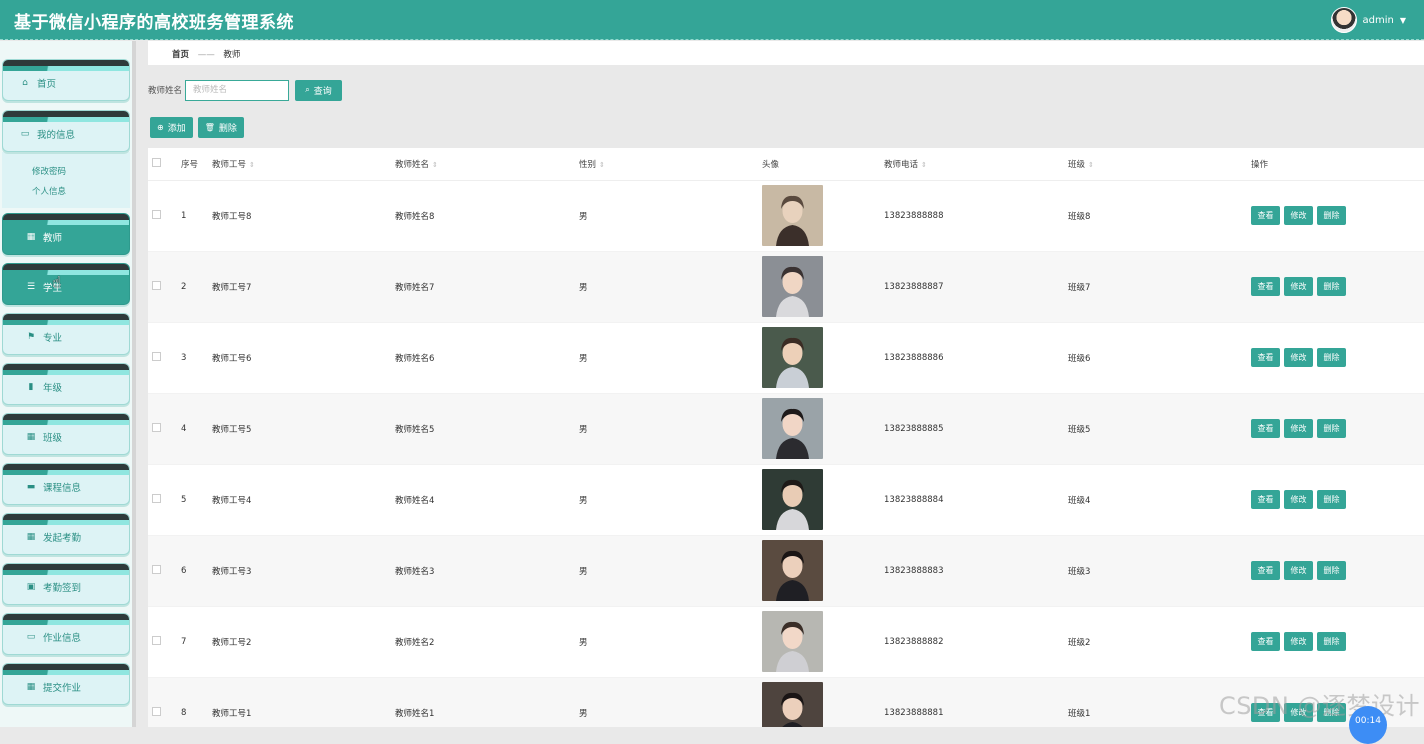 Image resolution: width=1424 pixels, height=744 pixels. I want to click on sidebar-item-5: ▬ 课程信息, so click(66, 484).